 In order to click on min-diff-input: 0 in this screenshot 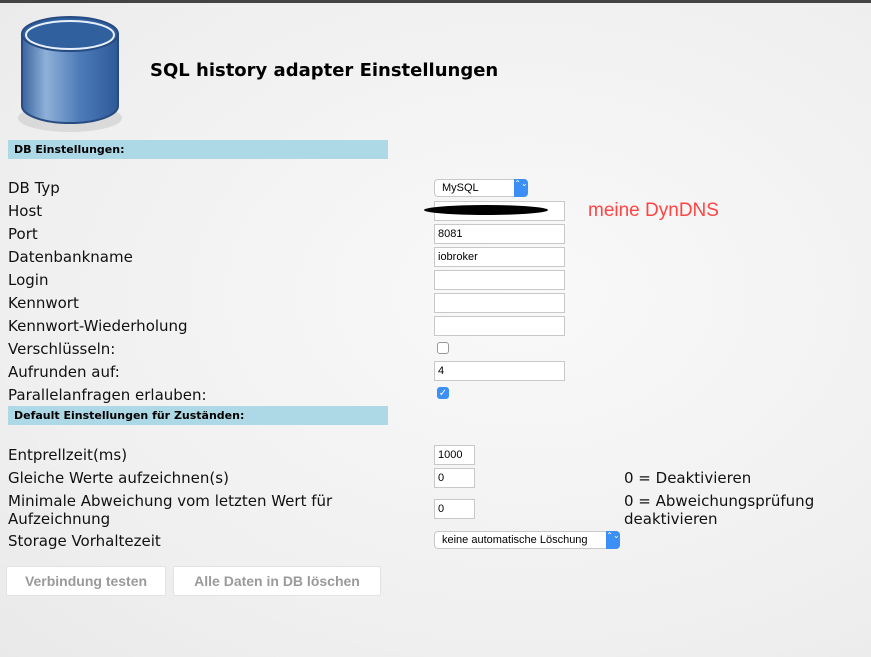, I will do `click(454, 509)`.